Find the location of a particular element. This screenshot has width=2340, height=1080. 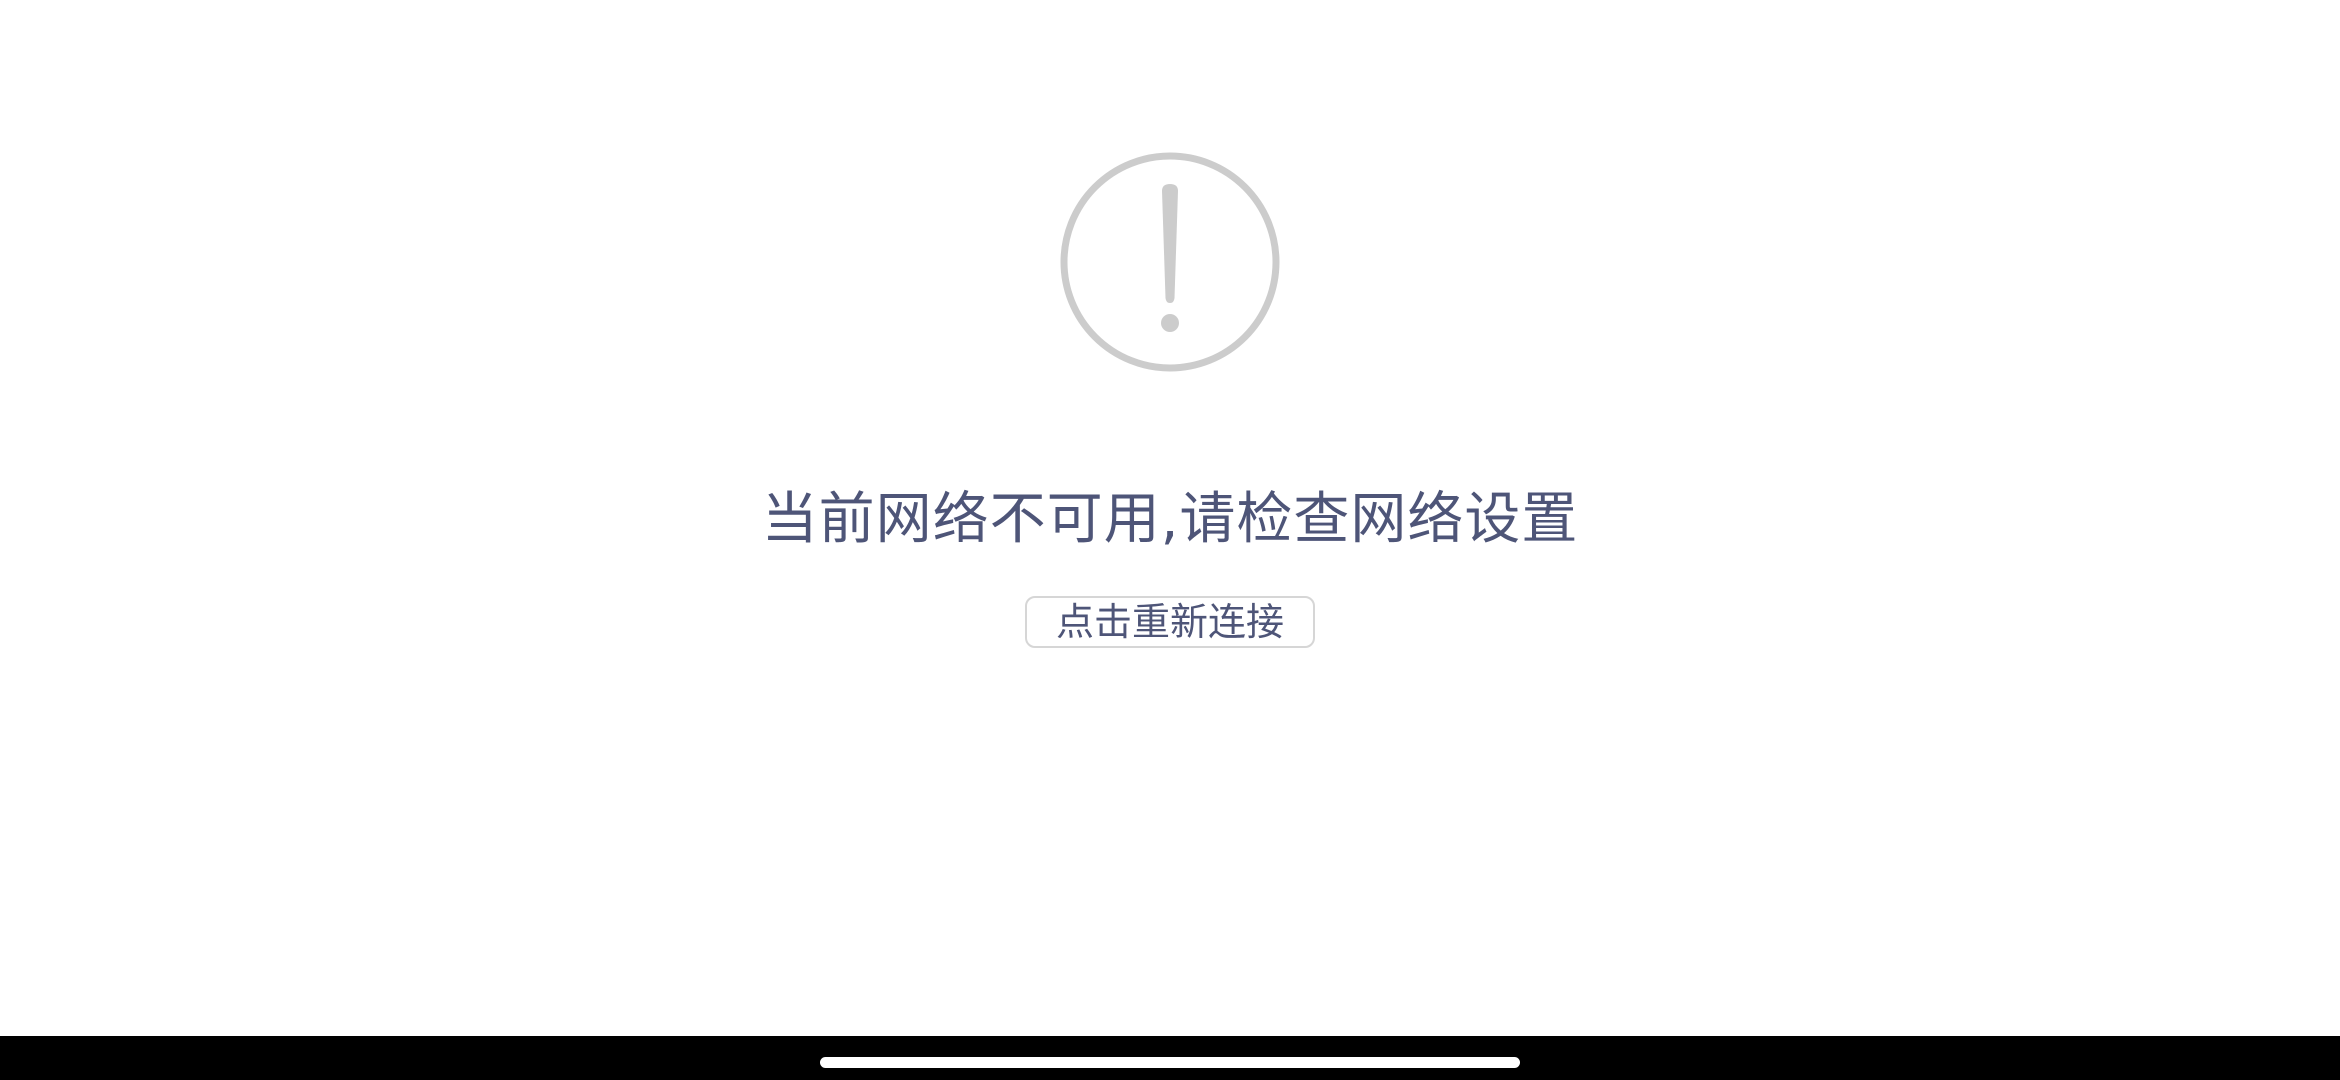

exclamation-circle-icon is located at coordinates (1170, 262).